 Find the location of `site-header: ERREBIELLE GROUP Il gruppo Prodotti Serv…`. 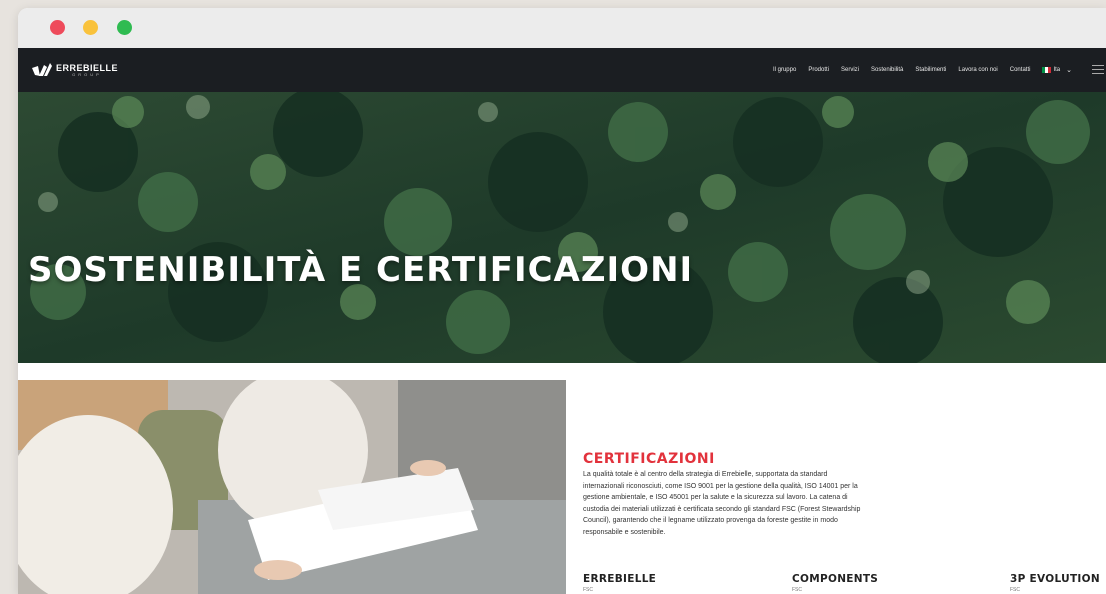

site-header: ERREBIELLE GROUP Il gruppo Prodotti Serv… is located at coordinates (562, 70).